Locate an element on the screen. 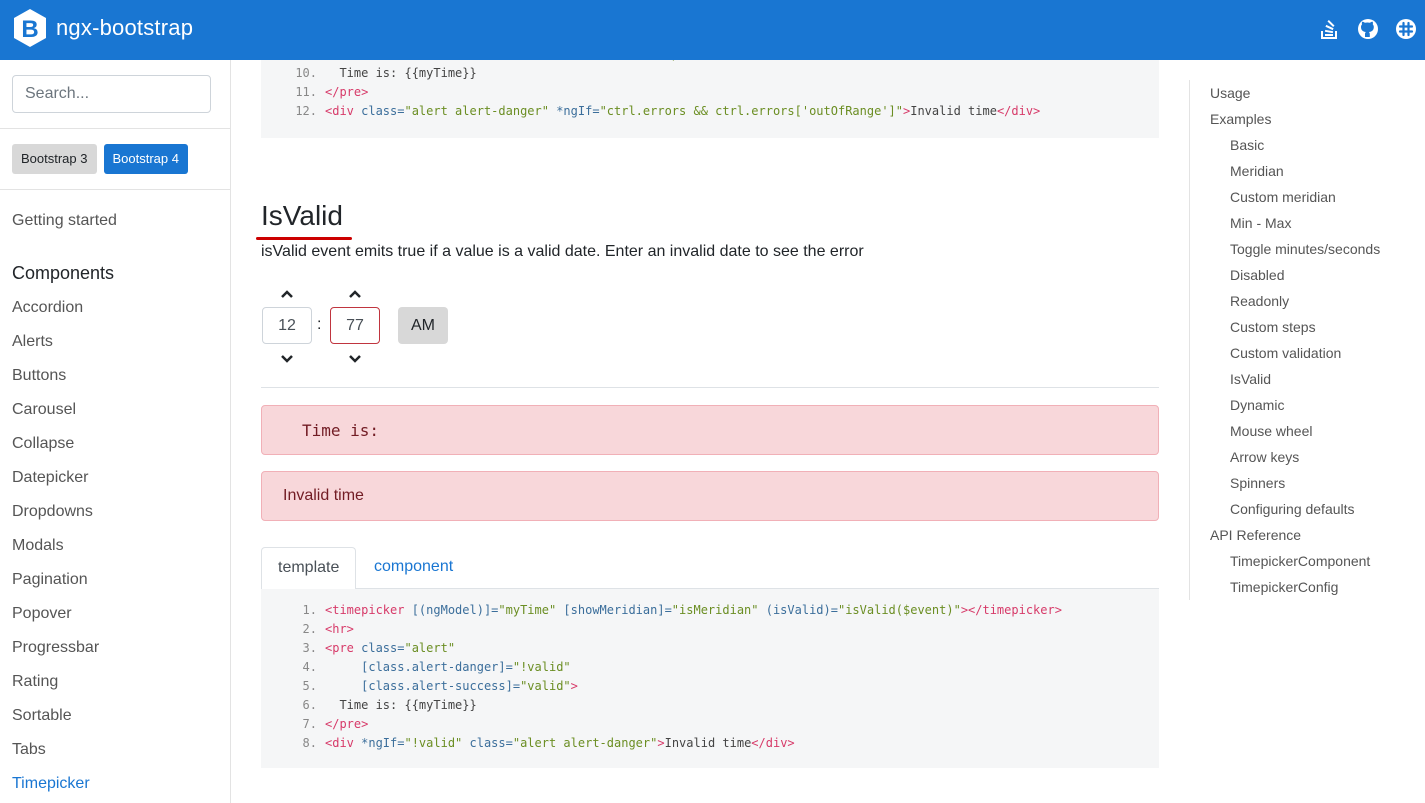  toc-item-custom-meridian: Custom meridian is located at coordinates (1295, 200).